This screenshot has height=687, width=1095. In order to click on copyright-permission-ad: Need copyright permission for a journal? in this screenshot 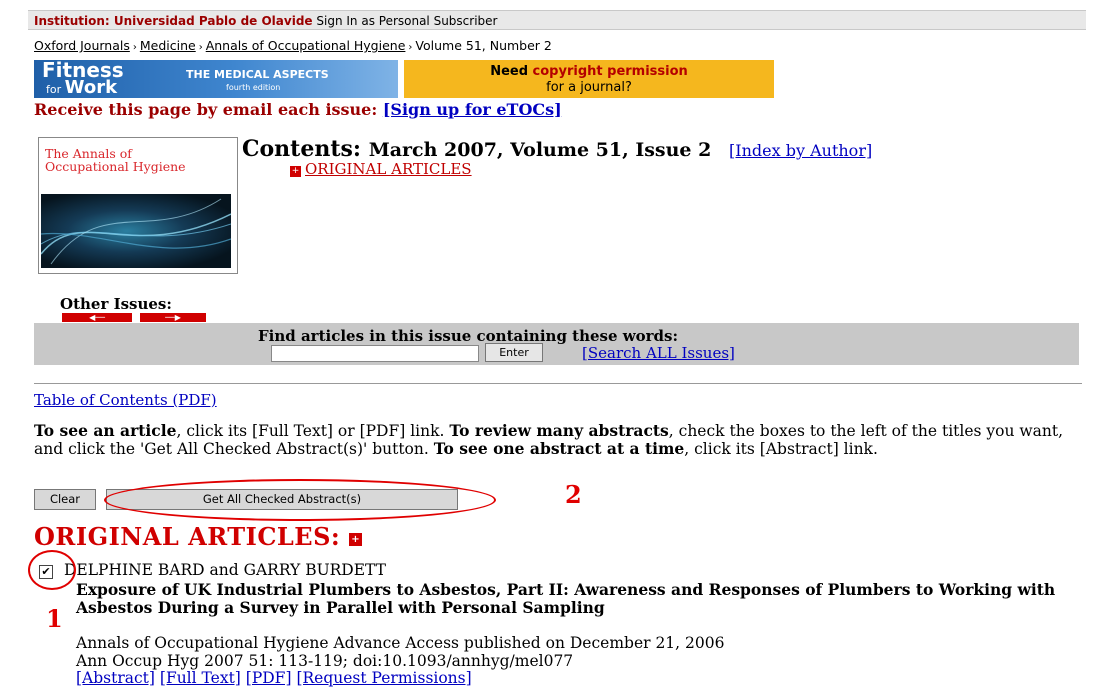, I will do `click(589, 79)`.